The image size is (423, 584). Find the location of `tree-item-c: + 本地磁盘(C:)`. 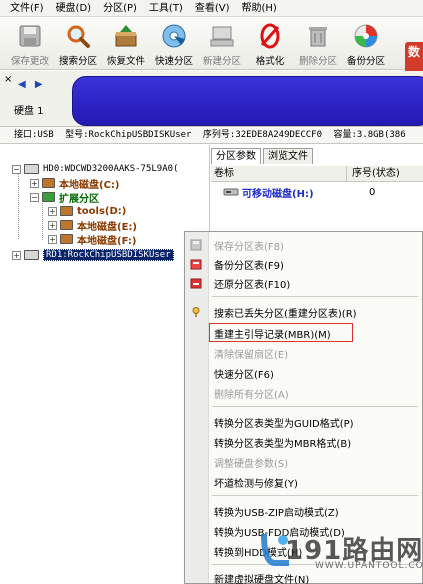

tree-item-c: + 本地磁盘(C:) is located at coordinates (74, 183).